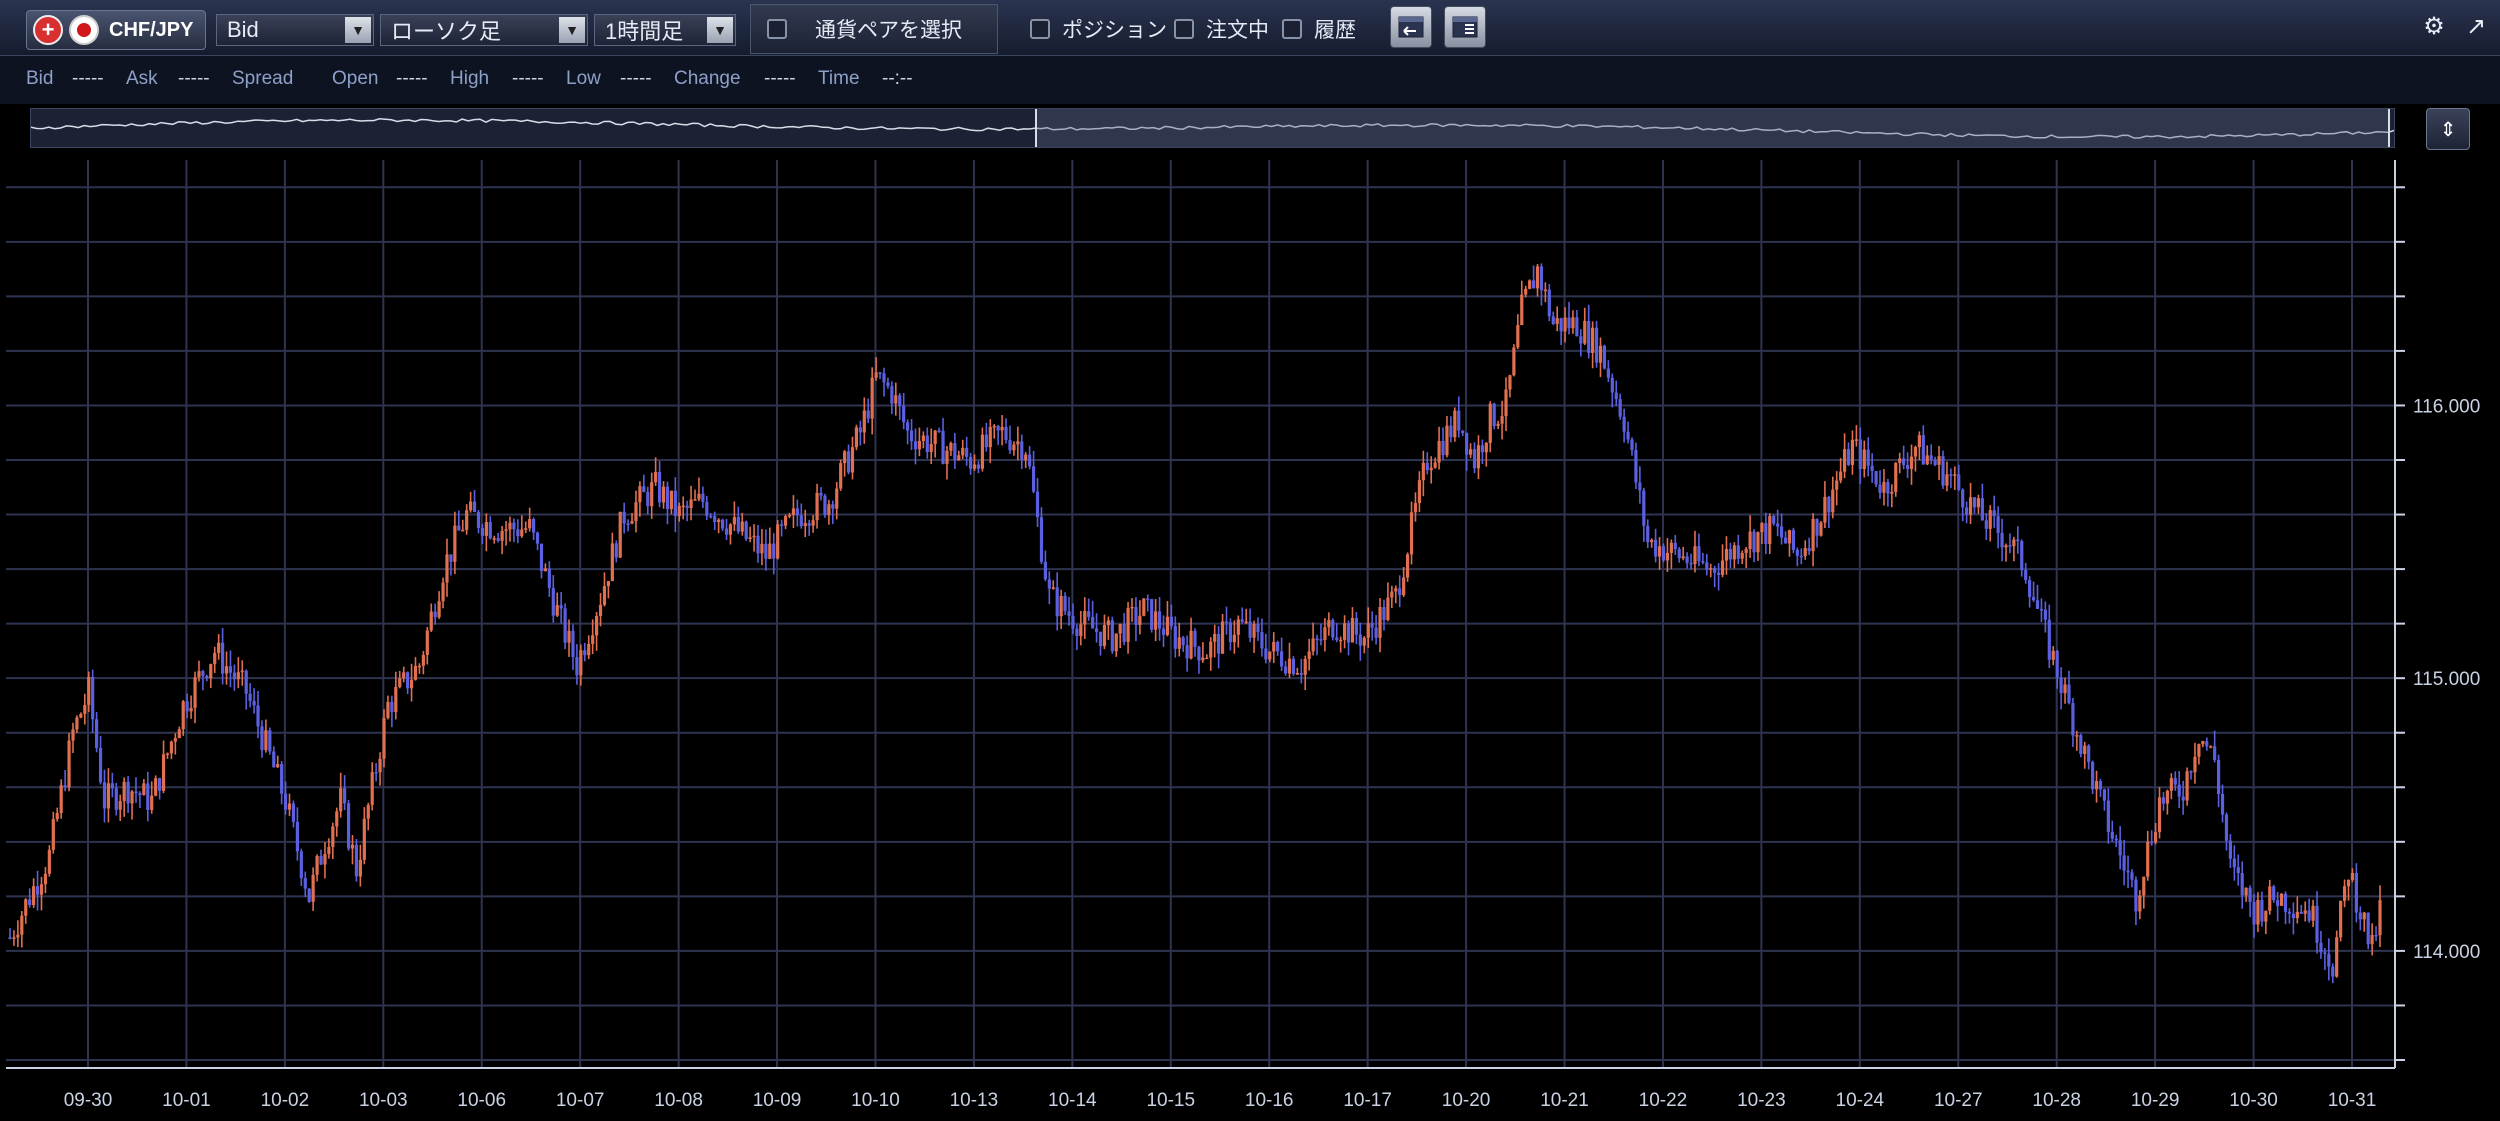  What do you see at coordinates (295, 30) in the screenshot?
I see `price-type-select: Bid ▼` at bounding box center [295, 30].